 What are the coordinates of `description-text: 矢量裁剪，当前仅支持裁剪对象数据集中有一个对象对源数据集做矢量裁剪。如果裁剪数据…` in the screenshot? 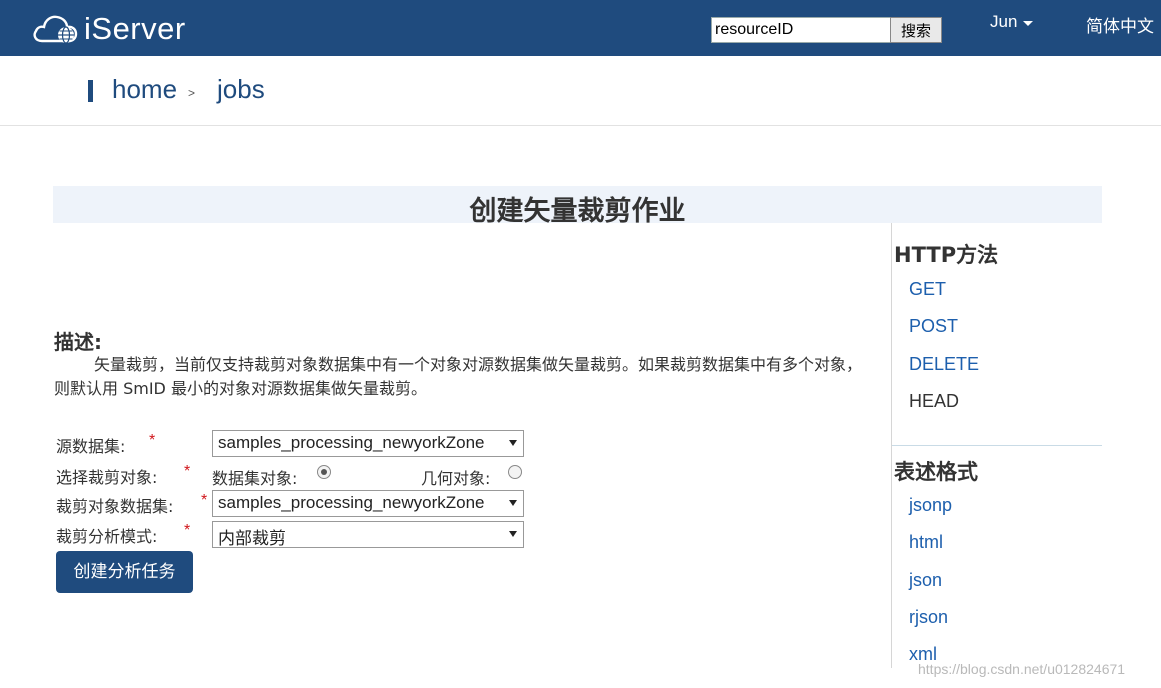 It's located at (458, 376).